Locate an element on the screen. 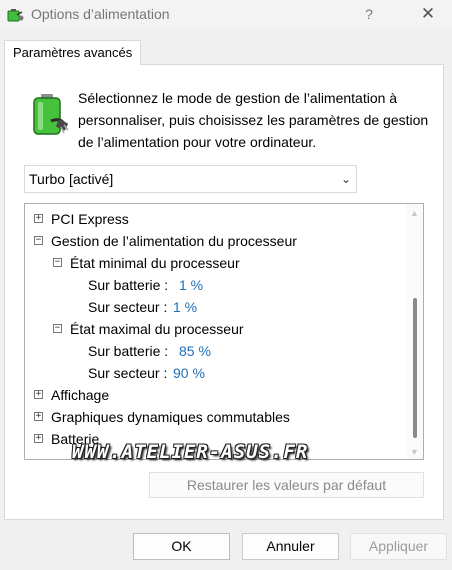  power-options-icon is located at coordinates (15, 15).